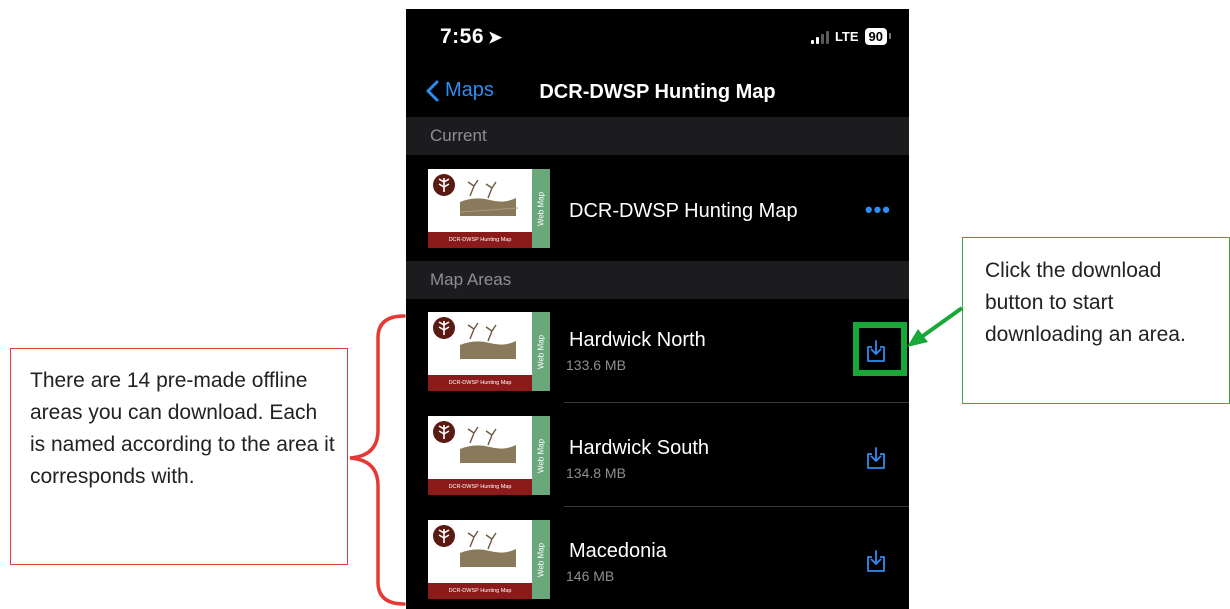  What do you see at coordinates (917, 338) in the screenshot?
I see `arrow-head-icon` at bounding box center [917, 338].